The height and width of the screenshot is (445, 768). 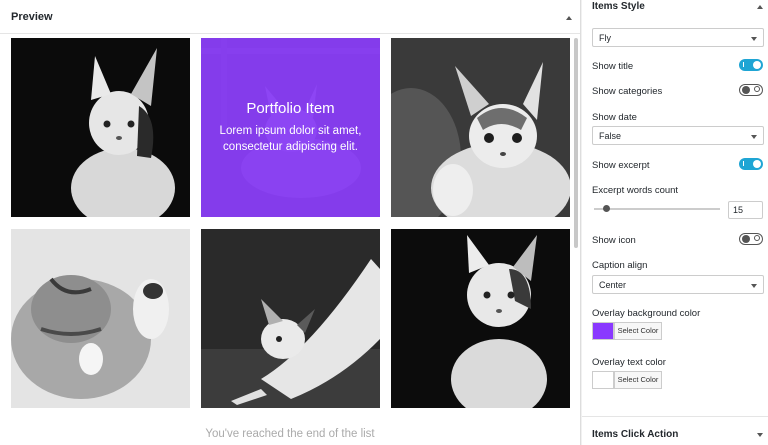 I want to click on section-divider, so click(x=675, y=416).